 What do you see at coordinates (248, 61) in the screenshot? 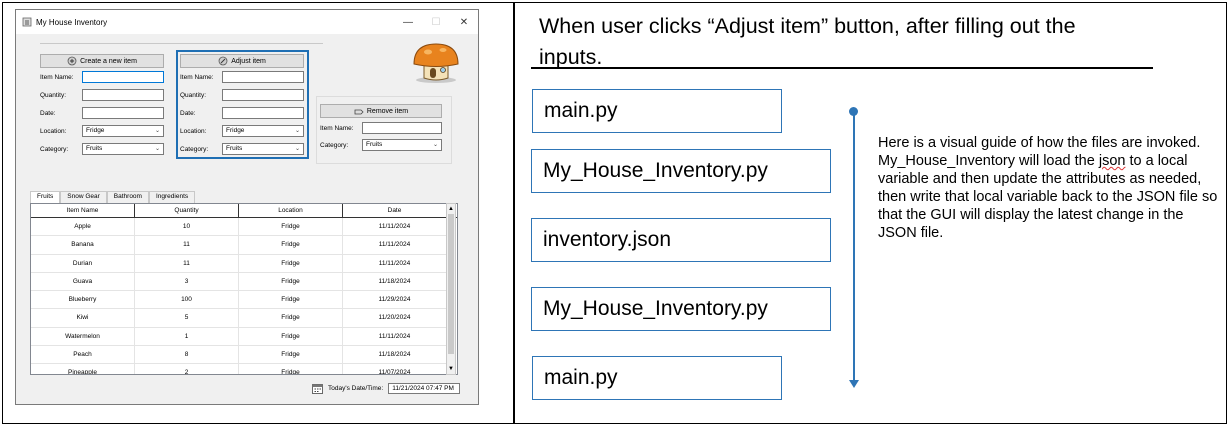
I see `adjust-item-label: Adjust item` at bounding box center [248, 61].